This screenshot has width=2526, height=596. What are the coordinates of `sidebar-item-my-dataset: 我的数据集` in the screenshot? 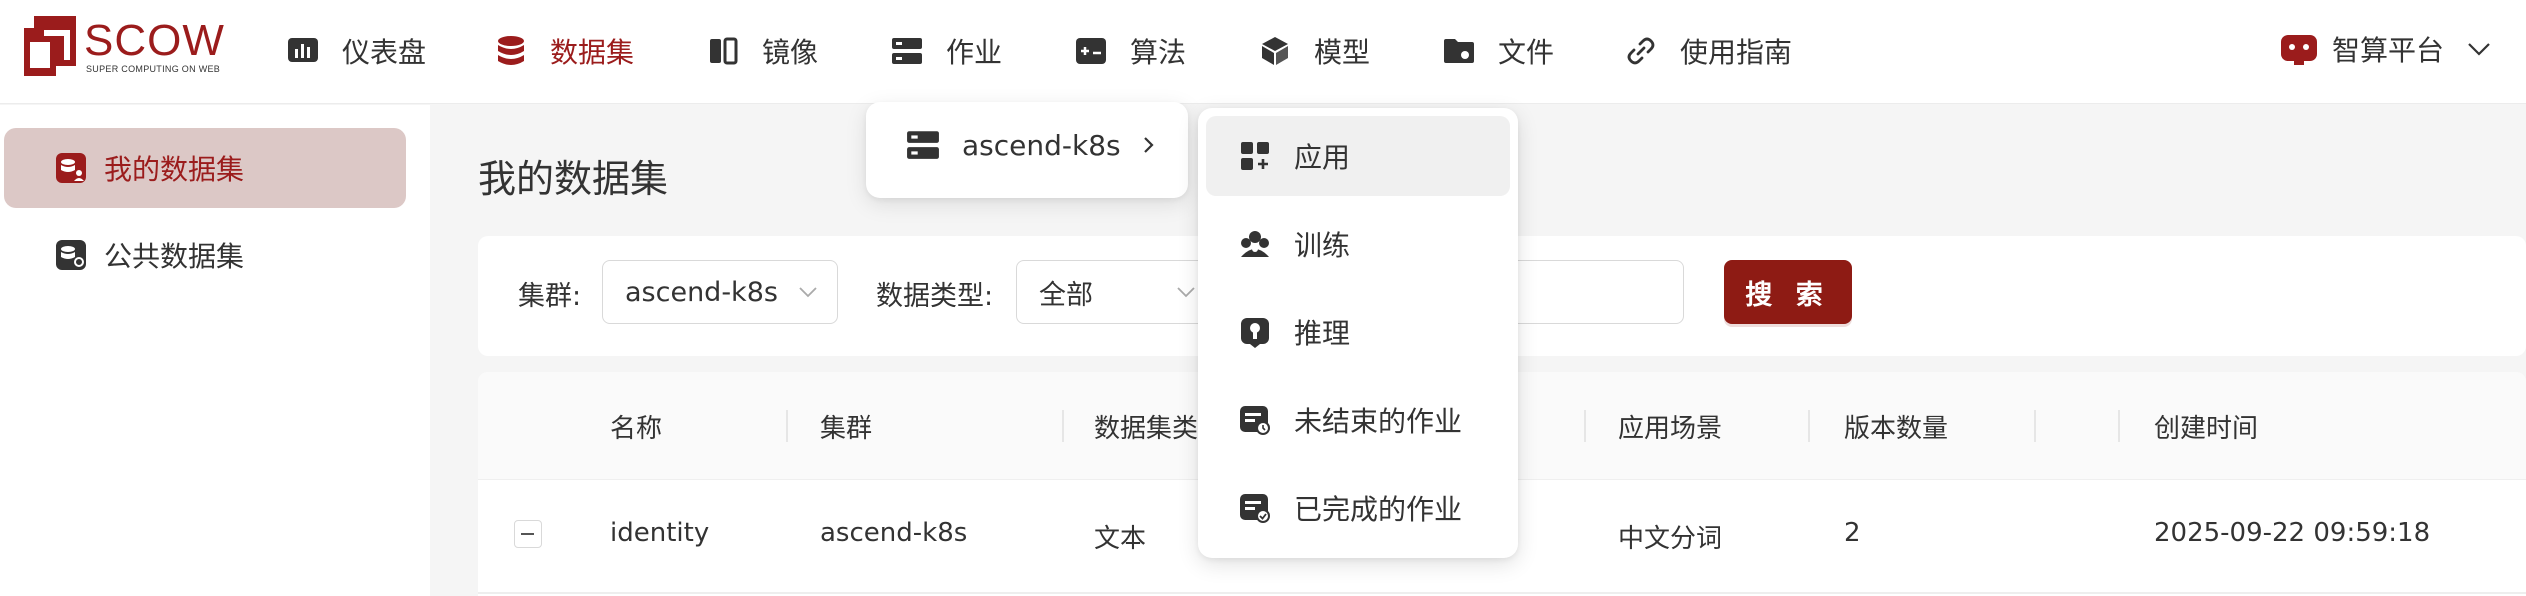 It's located at (205, 168).